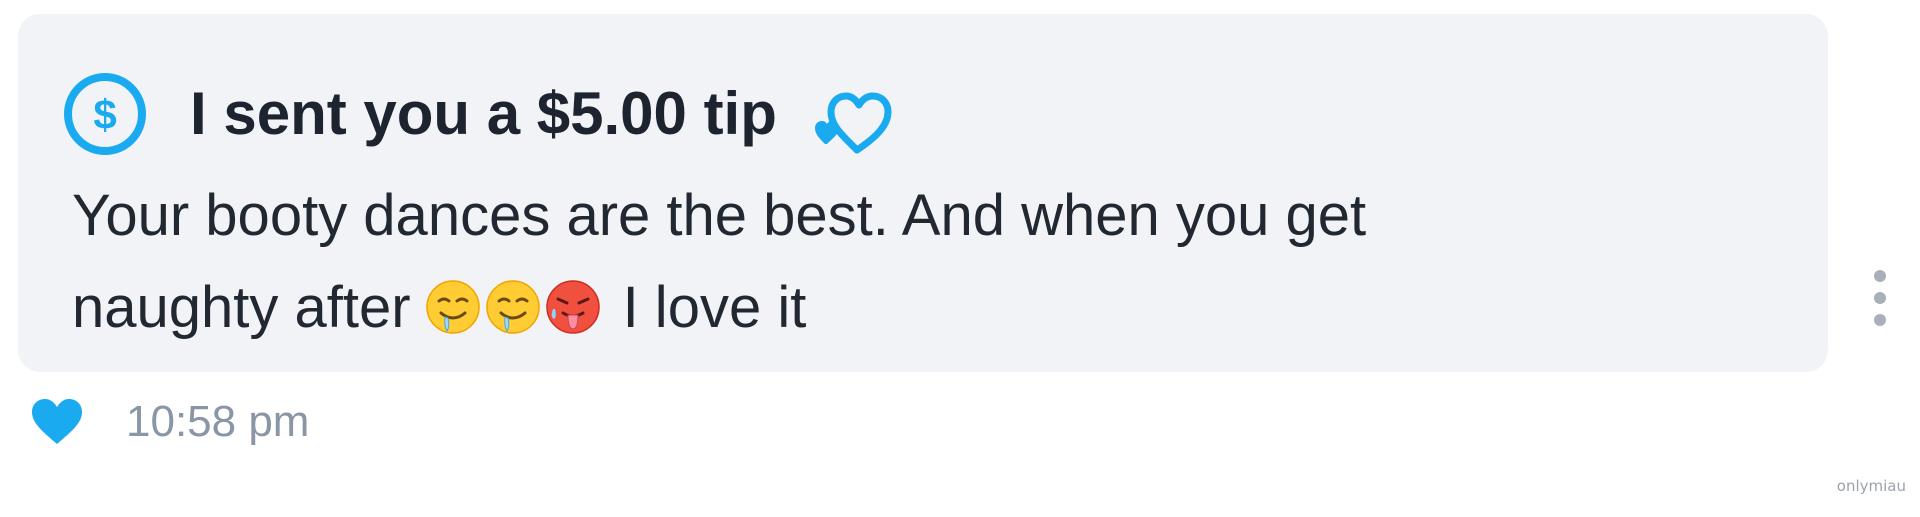 The width and height of the screenshot is (1920, 517). What do you see at coordinates (572, 307) in the screenshot?
I see `hot-face-emoji-icon` at bounding box center [572, 307].